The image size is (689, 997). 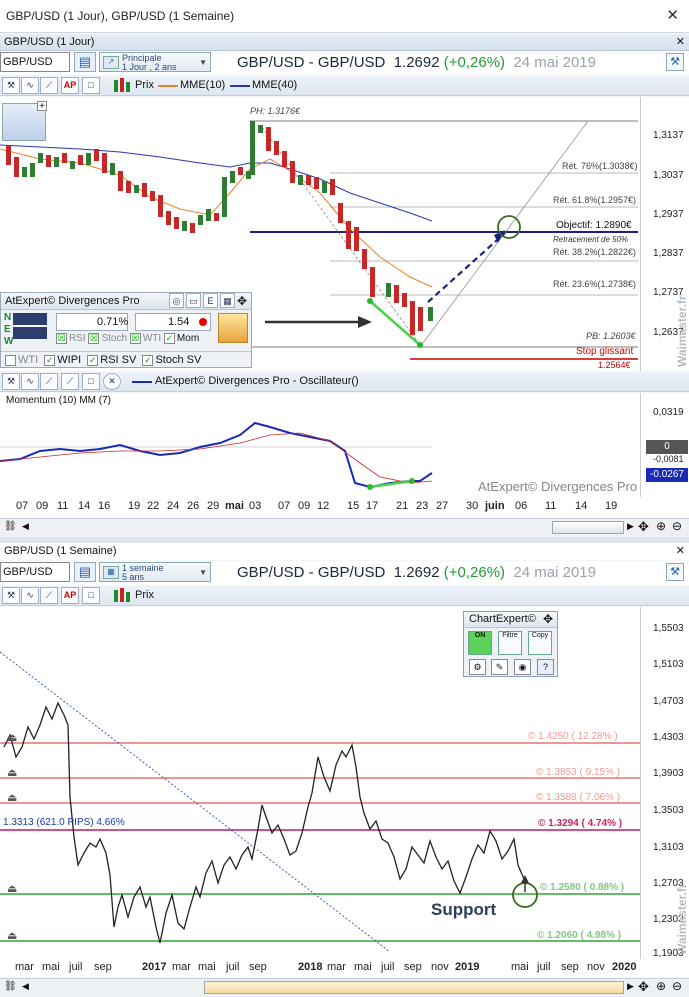 I want to click on momentum-ma-line, so click(x=216, y=458).